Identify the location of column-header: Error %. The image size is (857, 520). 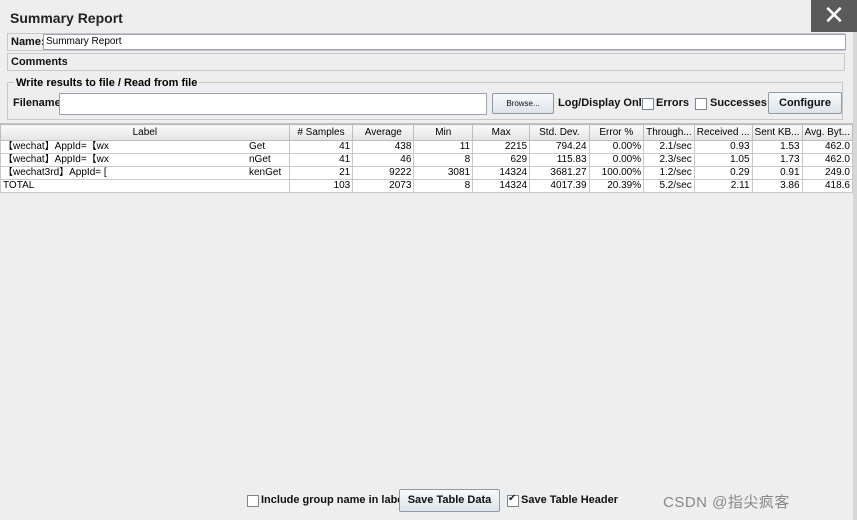
(616, 132).